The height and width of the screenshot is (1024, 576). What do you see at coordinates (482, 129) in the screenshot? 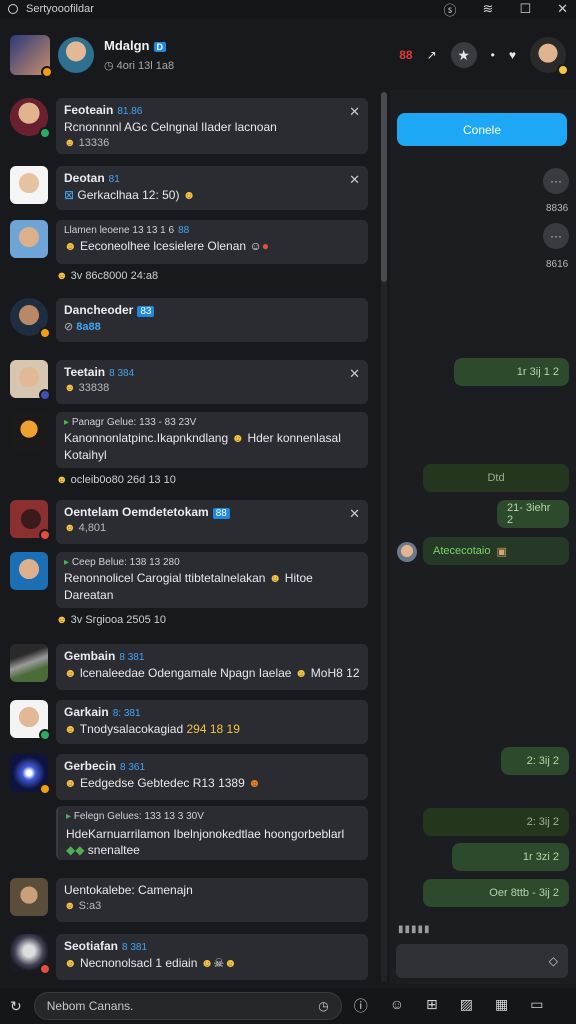
I see `primary-button: Conele` at bounding box center [482, 129].